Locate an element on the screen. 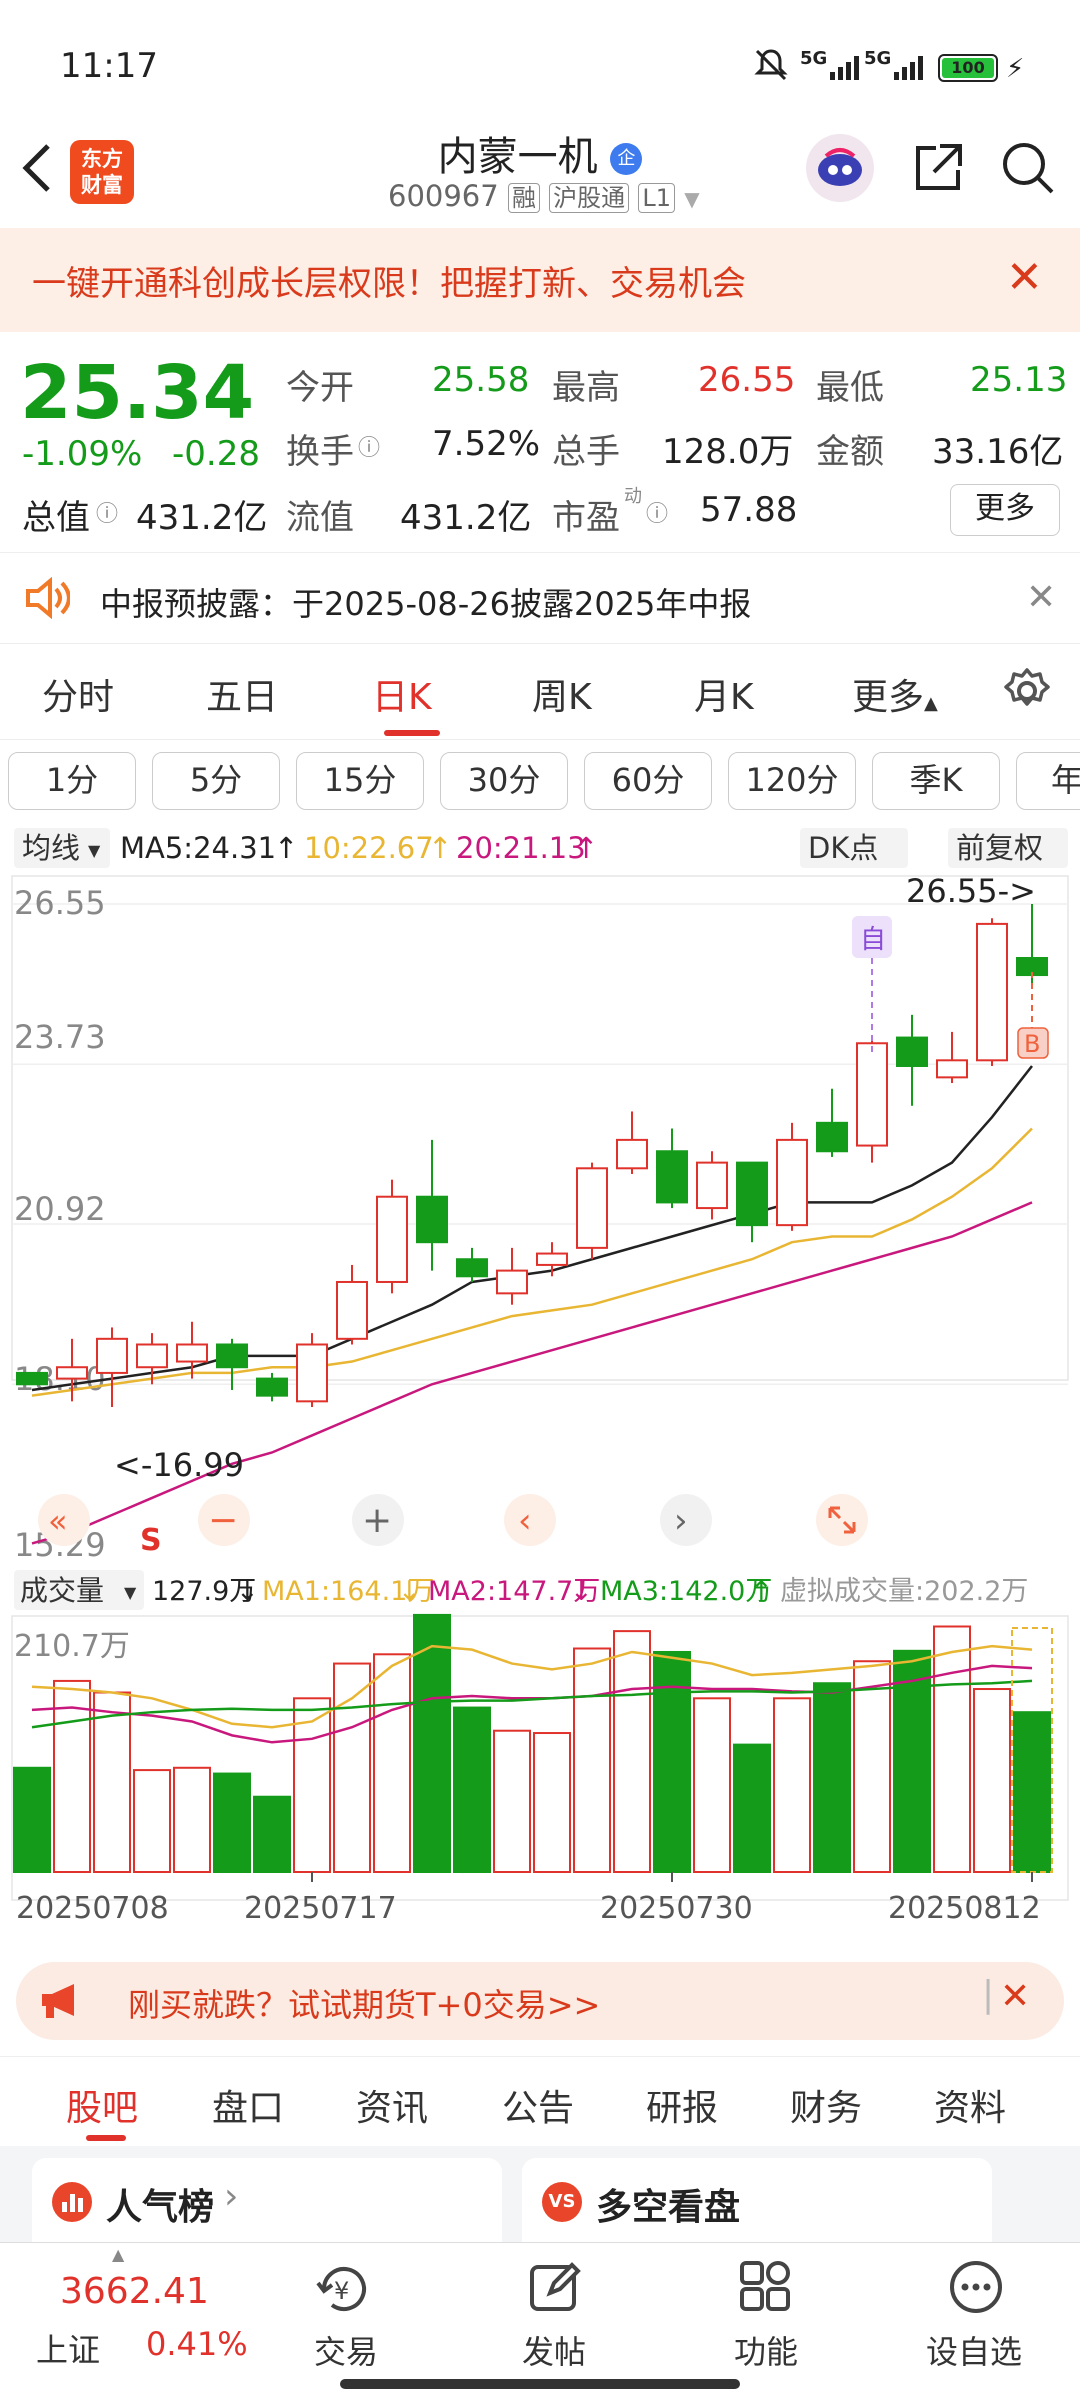  robot-assistant-icon is located at coordinates (840, 168).